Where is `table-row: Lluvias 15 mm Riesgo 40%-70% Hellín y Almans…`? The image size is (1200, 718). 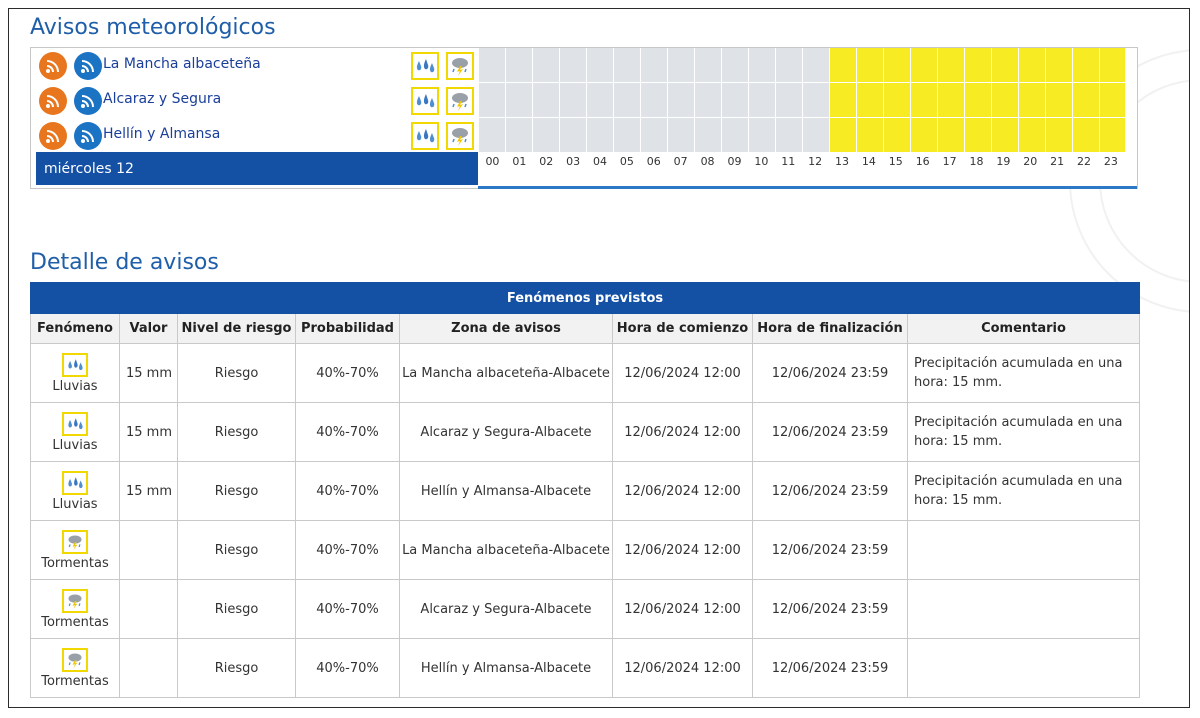 table-row: Lluvias 15 mm Riesgo 40%-70% Hellín y Almans… is located at coordinates (585, 491).